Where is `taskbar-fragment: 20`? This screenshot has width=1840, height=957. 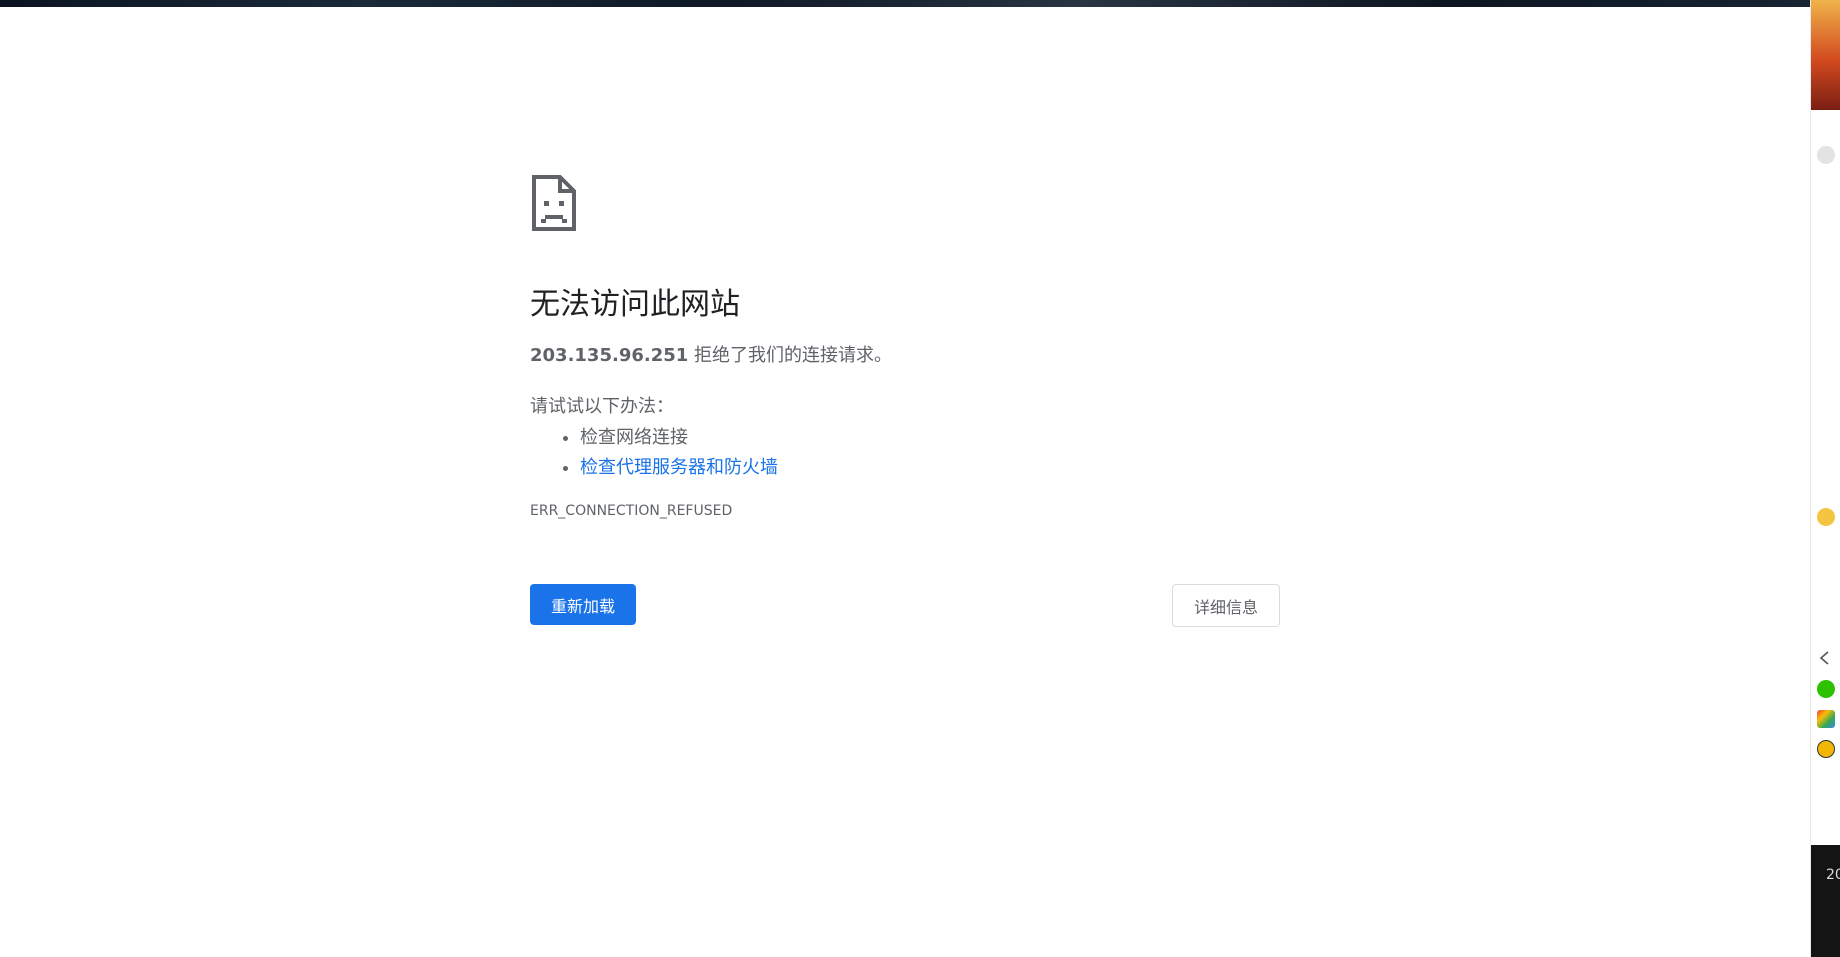 taskbar-fragment: 20 is located at coordinates (1825, 901).